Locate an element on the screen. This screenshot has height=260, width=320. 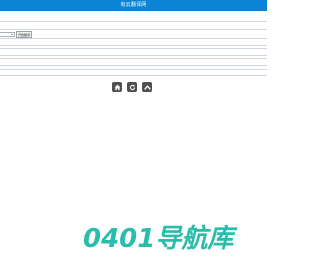
page-title: 有云翻译网 is located at coordinates (133, 5).